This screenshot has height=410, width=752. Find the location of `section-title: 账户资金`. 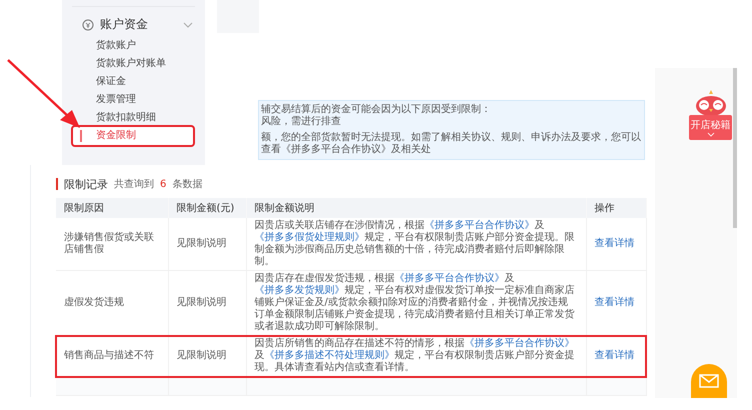

section-title: 账户资金 is located at coordinates (124, 24).